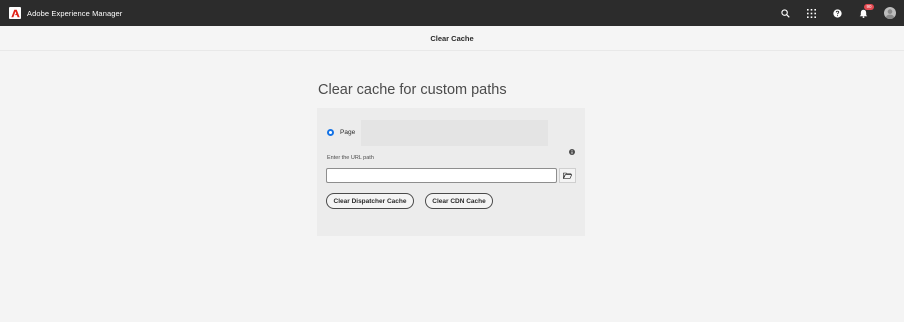 Image resolution: width=904 pixels, height=322 pixels. I want to click on user-button, so click(889, 13).